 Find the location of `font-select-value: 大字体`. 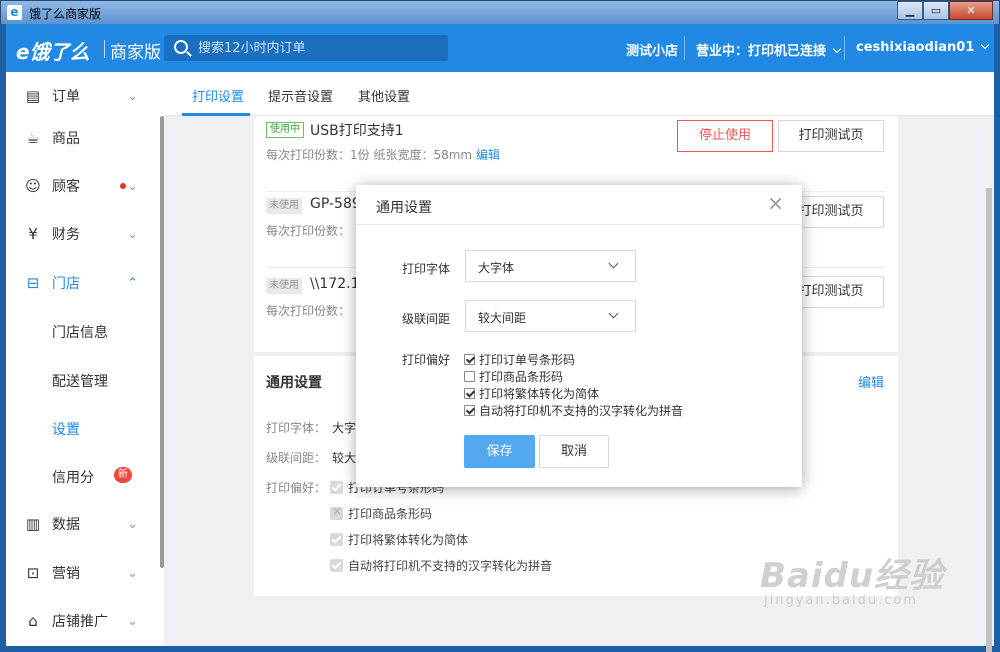

font-select-value: 大字体 is located at coordinates (496, 268).